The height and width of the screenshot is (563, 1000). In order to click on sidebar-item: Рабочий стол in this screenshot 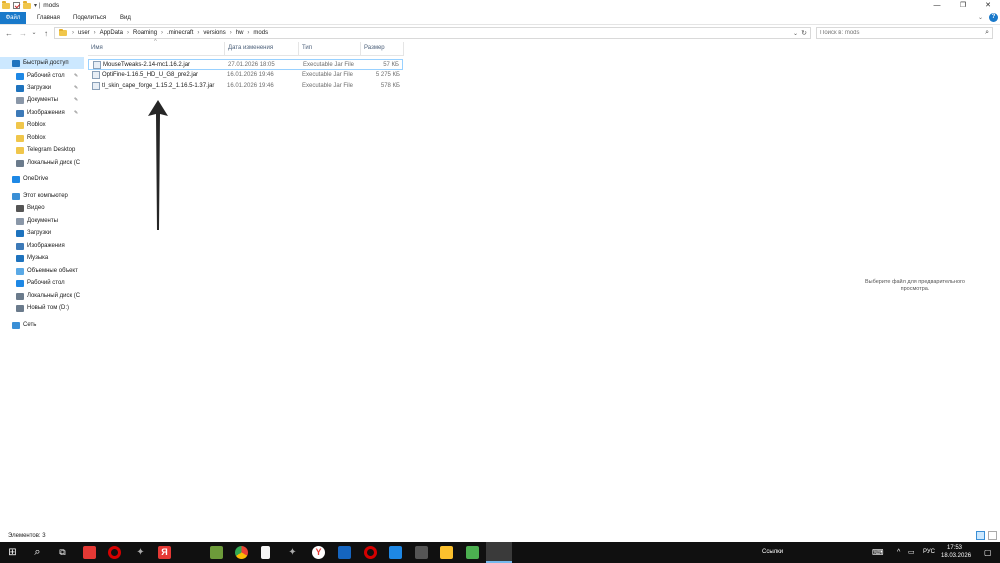, I will do `click(42, 283)`.